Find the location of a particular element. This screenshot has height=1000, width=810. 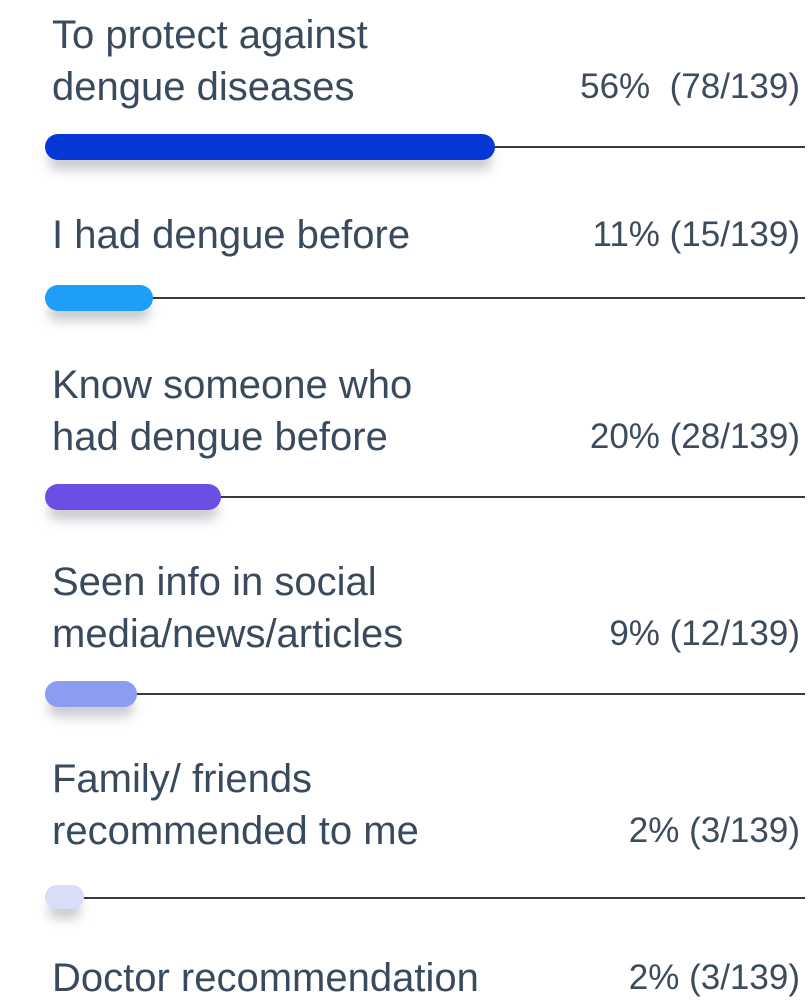

option-label: Seen info in social media/news/articles is located at coordinates (228, 608).